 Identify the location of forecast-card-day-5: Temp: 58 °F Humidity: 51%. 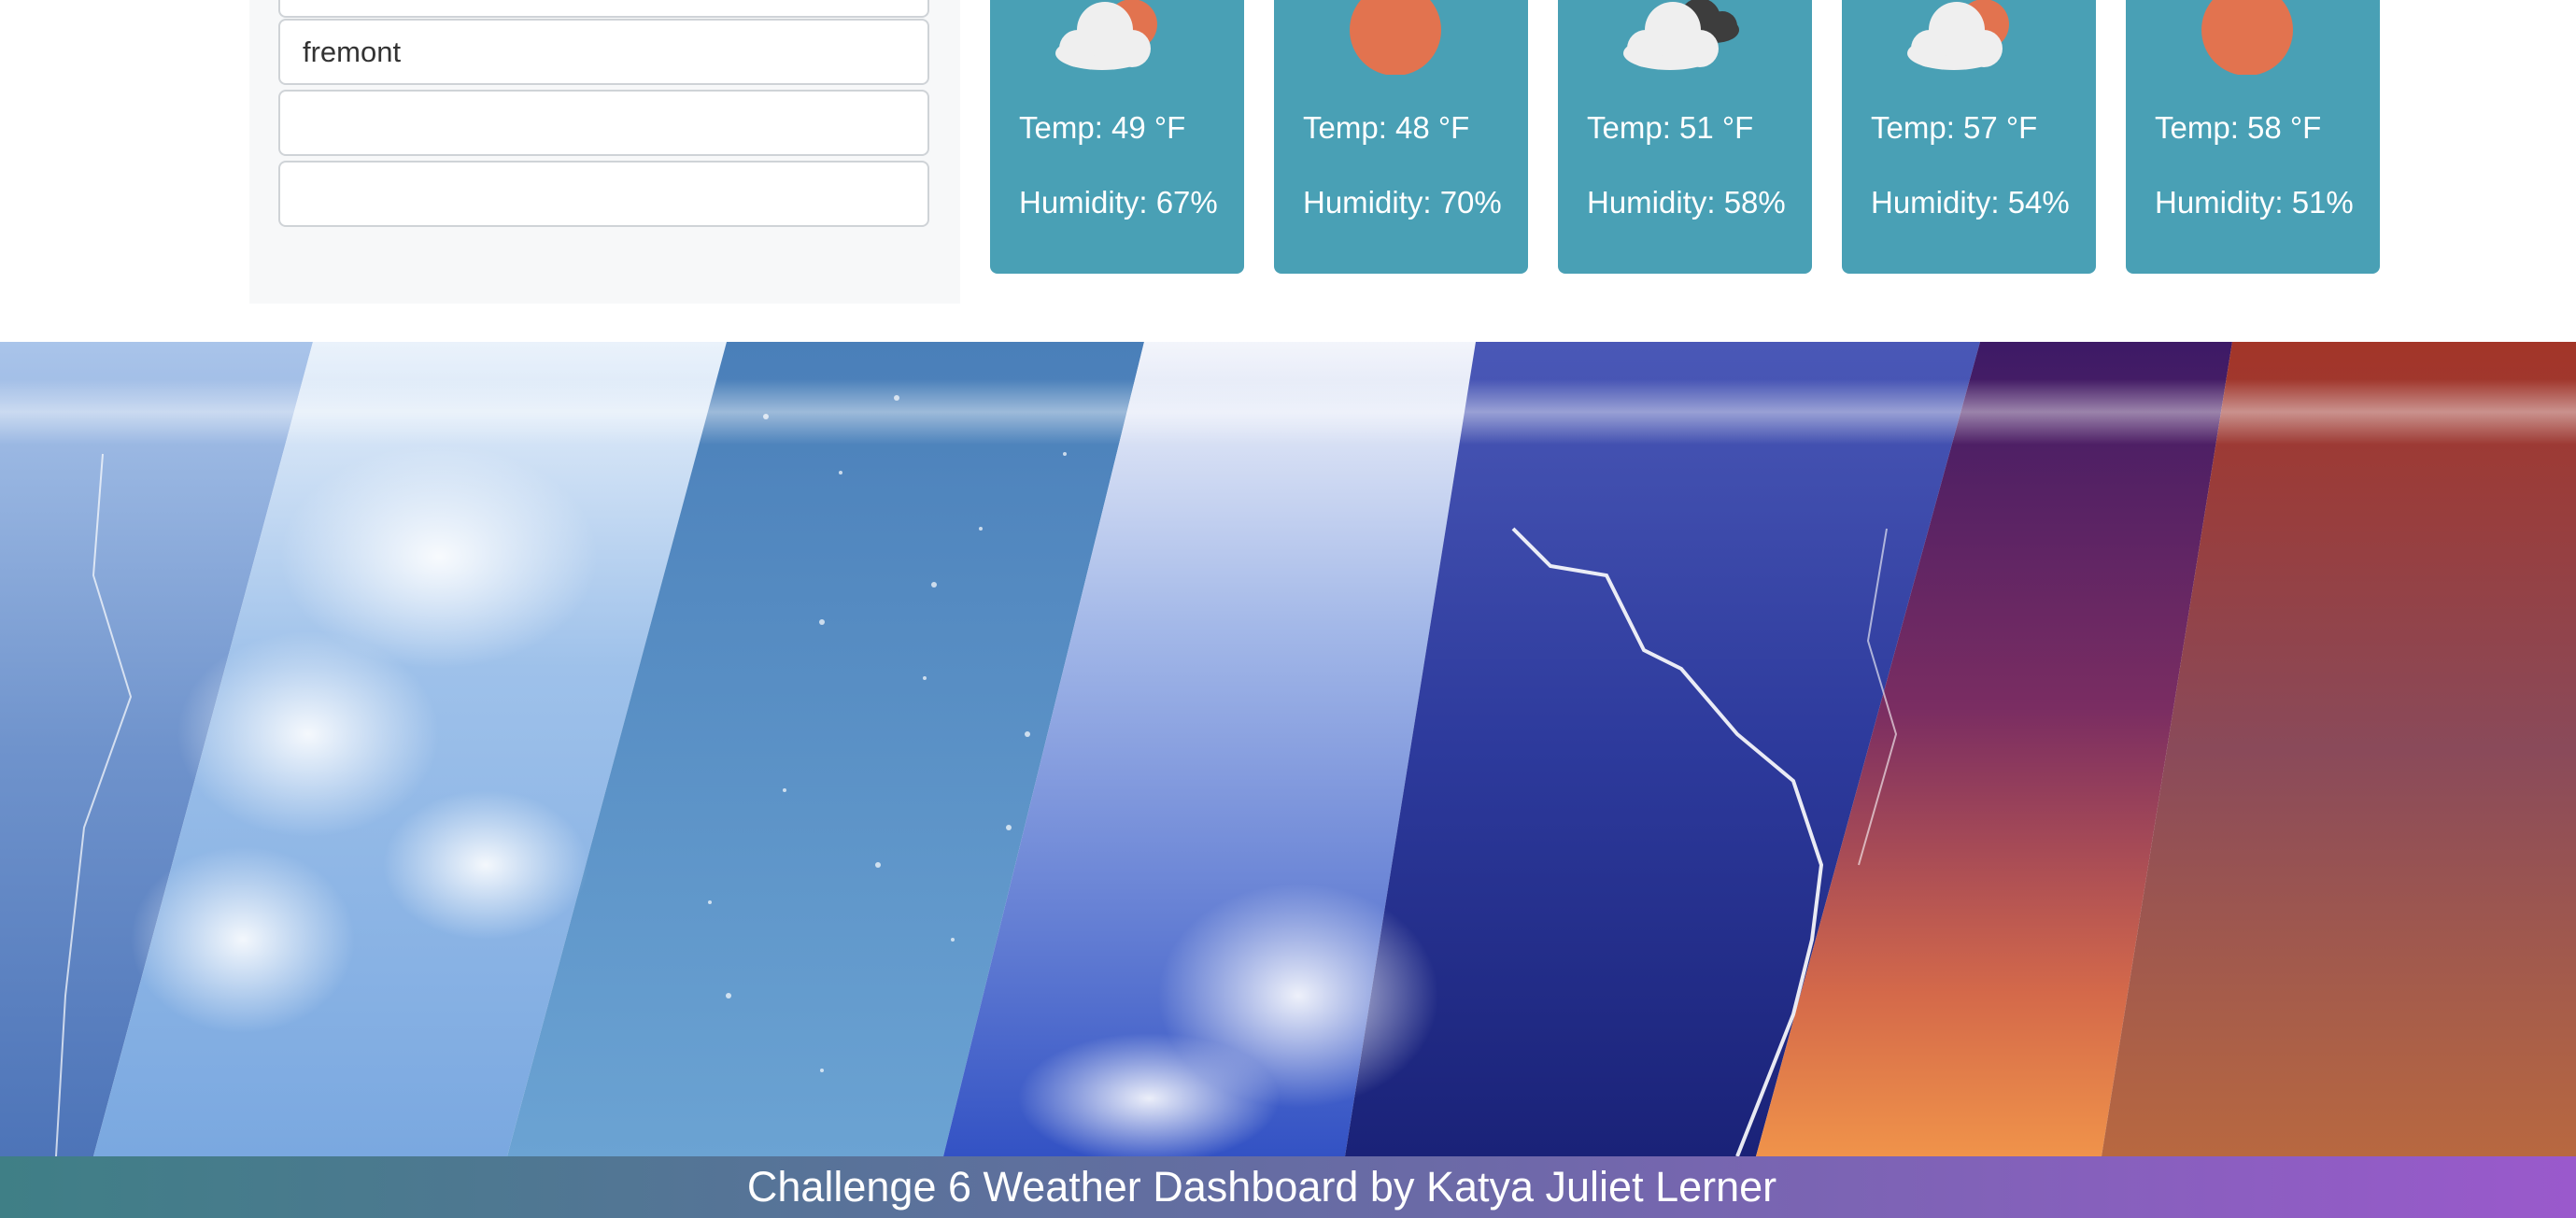
(2253, 137).